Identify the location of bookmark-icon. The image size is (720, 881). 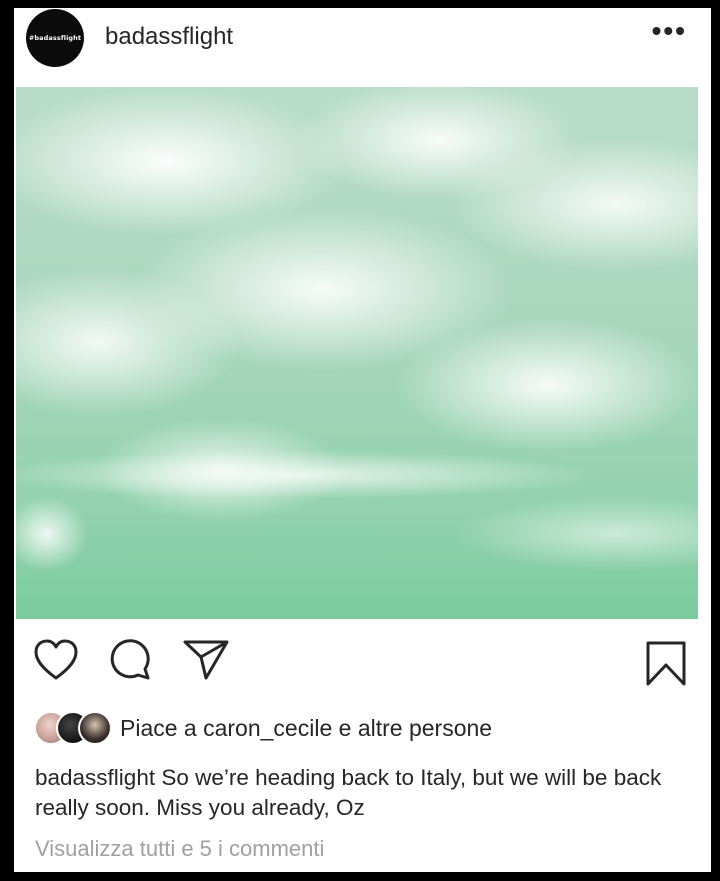
(666, 666).